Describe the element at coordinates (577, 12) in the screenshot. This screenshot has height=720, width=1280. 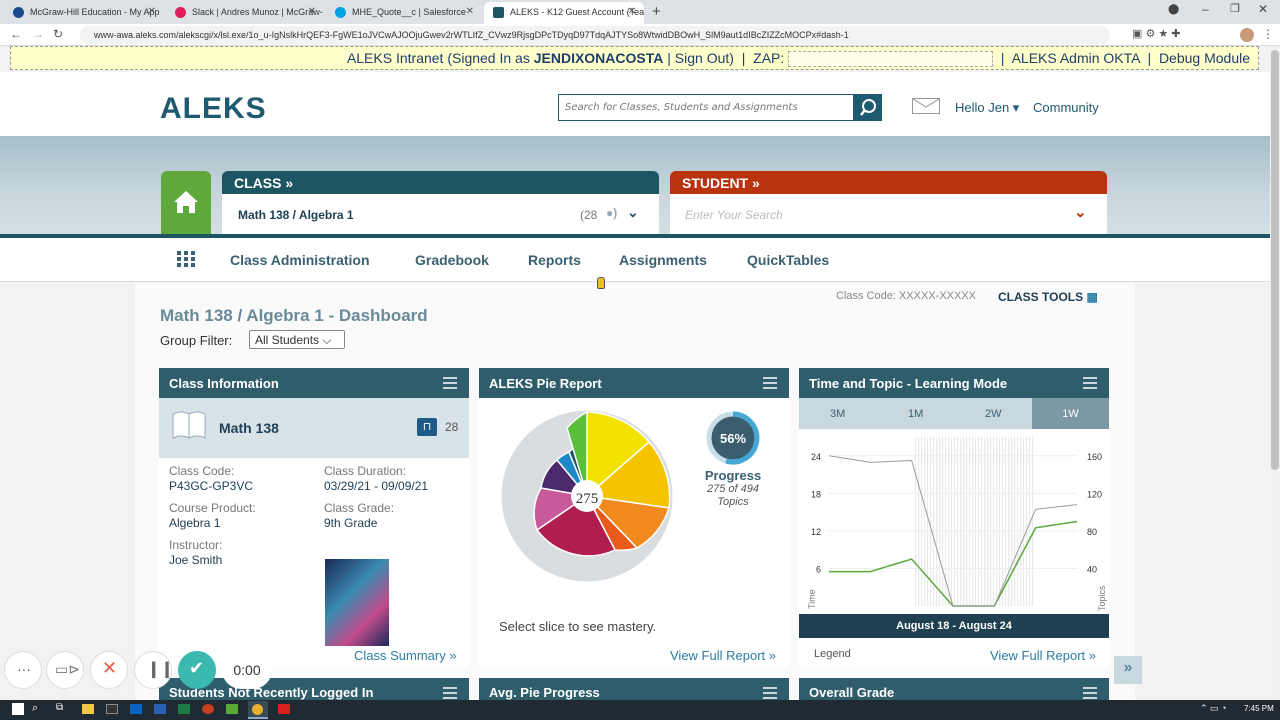
I see `tab-title: ALEKS - K12 Guest Account (Tea` at that location.